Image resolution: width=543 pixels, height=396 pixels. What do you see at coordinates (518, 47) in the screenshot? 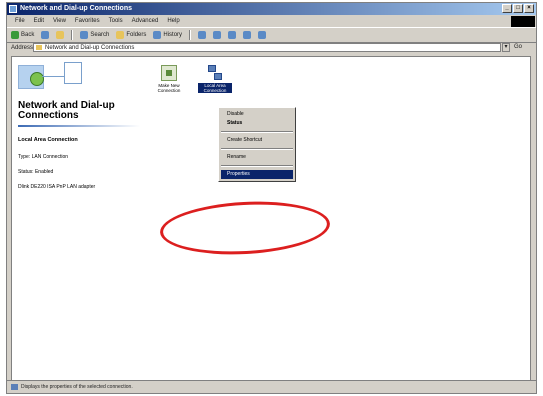
I see `go-button: Go` at bounding box center [518, 47].